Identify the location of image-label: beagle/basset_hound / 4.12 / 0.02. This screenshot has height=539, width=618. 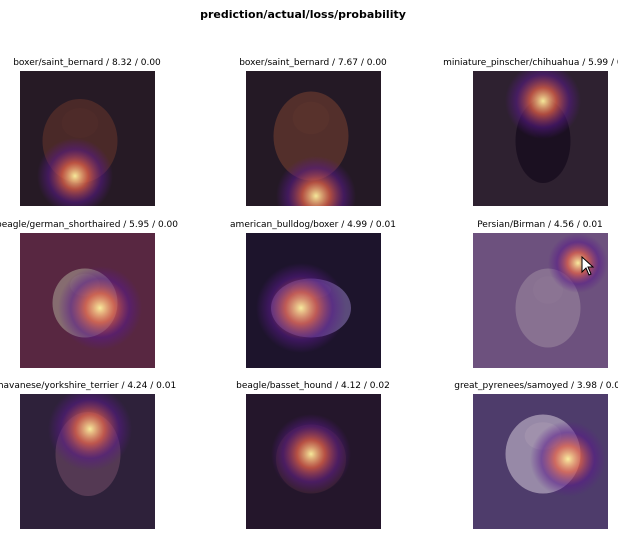
(313, 386).